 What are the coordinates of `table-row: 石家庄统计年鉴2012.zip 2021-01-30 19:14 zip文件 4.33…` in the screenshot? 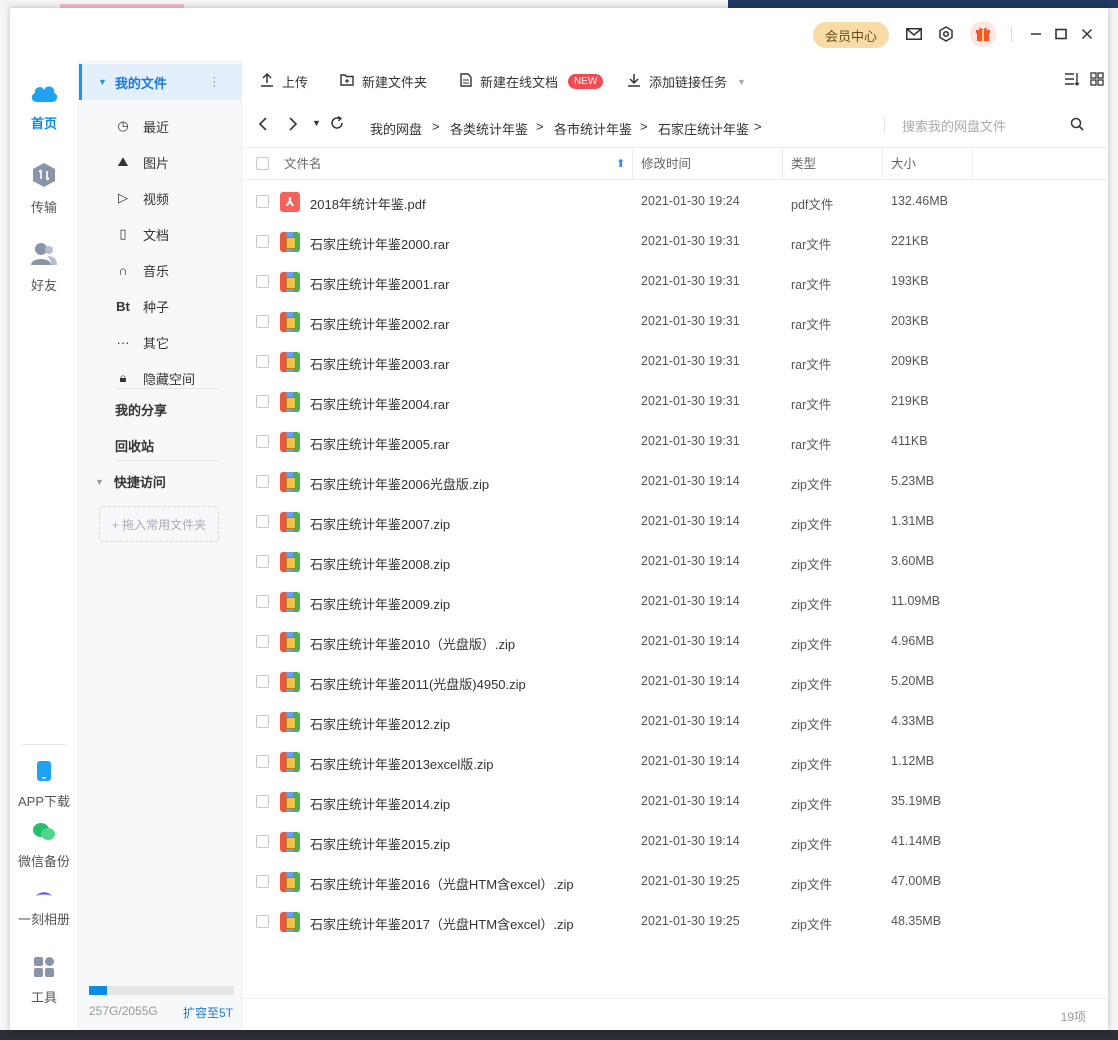 It's located at (675, 722).